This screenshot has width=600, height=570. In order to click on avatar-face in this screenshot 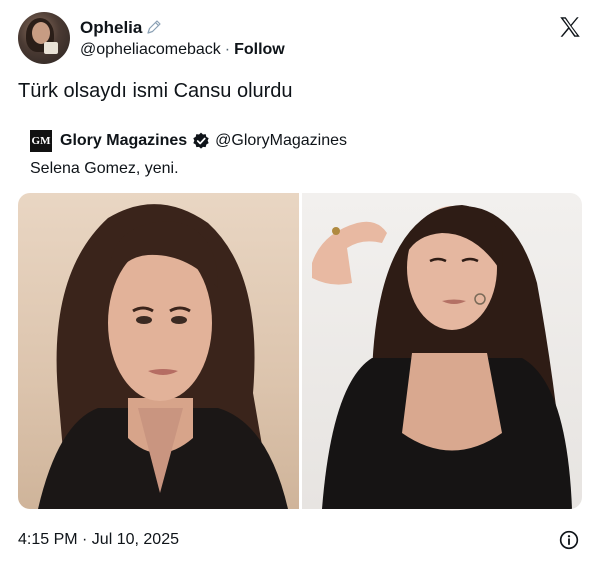, I will do `click(41, 33)`.